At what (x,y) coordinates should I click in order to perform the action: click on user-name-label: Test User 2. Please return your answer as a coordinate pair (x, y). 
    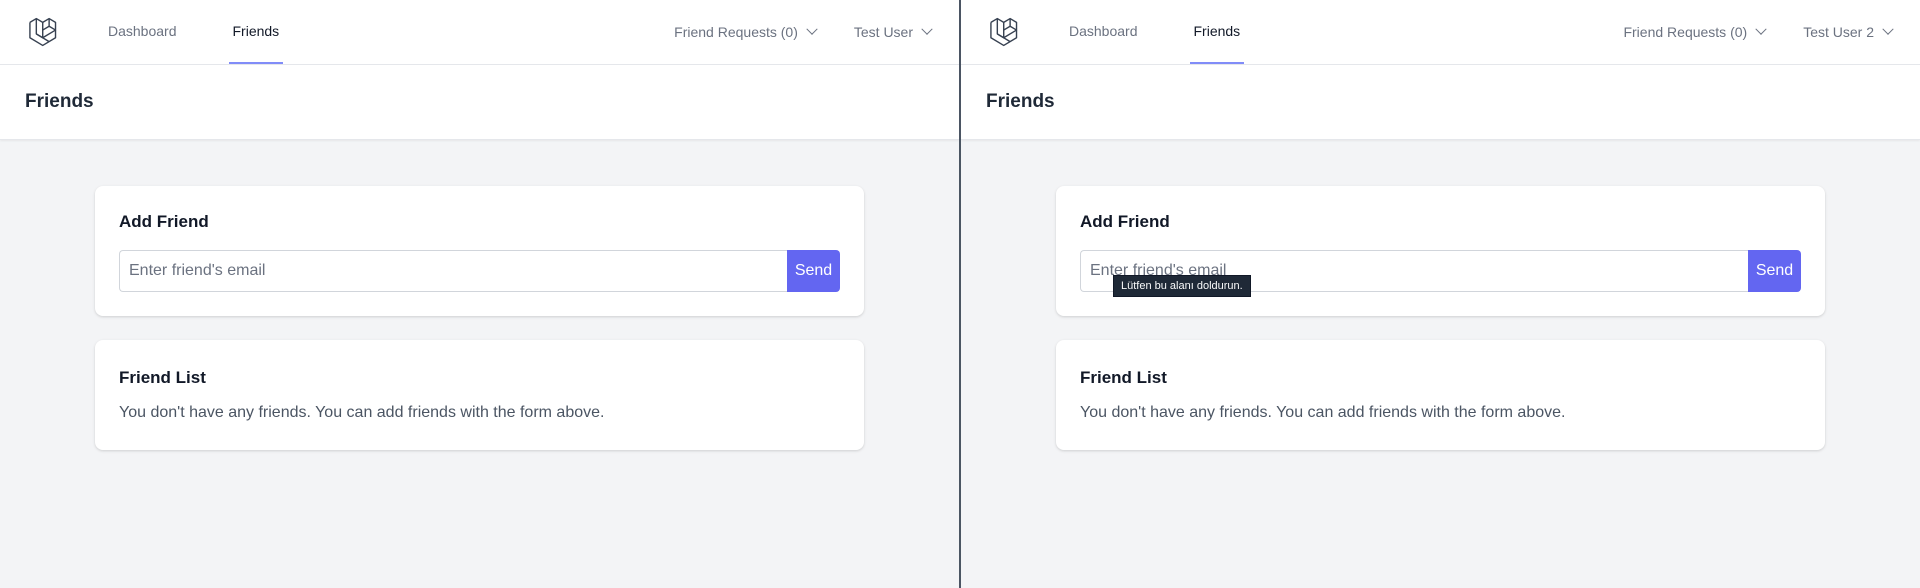
    Looking at the image, I should click on (1838, 32).